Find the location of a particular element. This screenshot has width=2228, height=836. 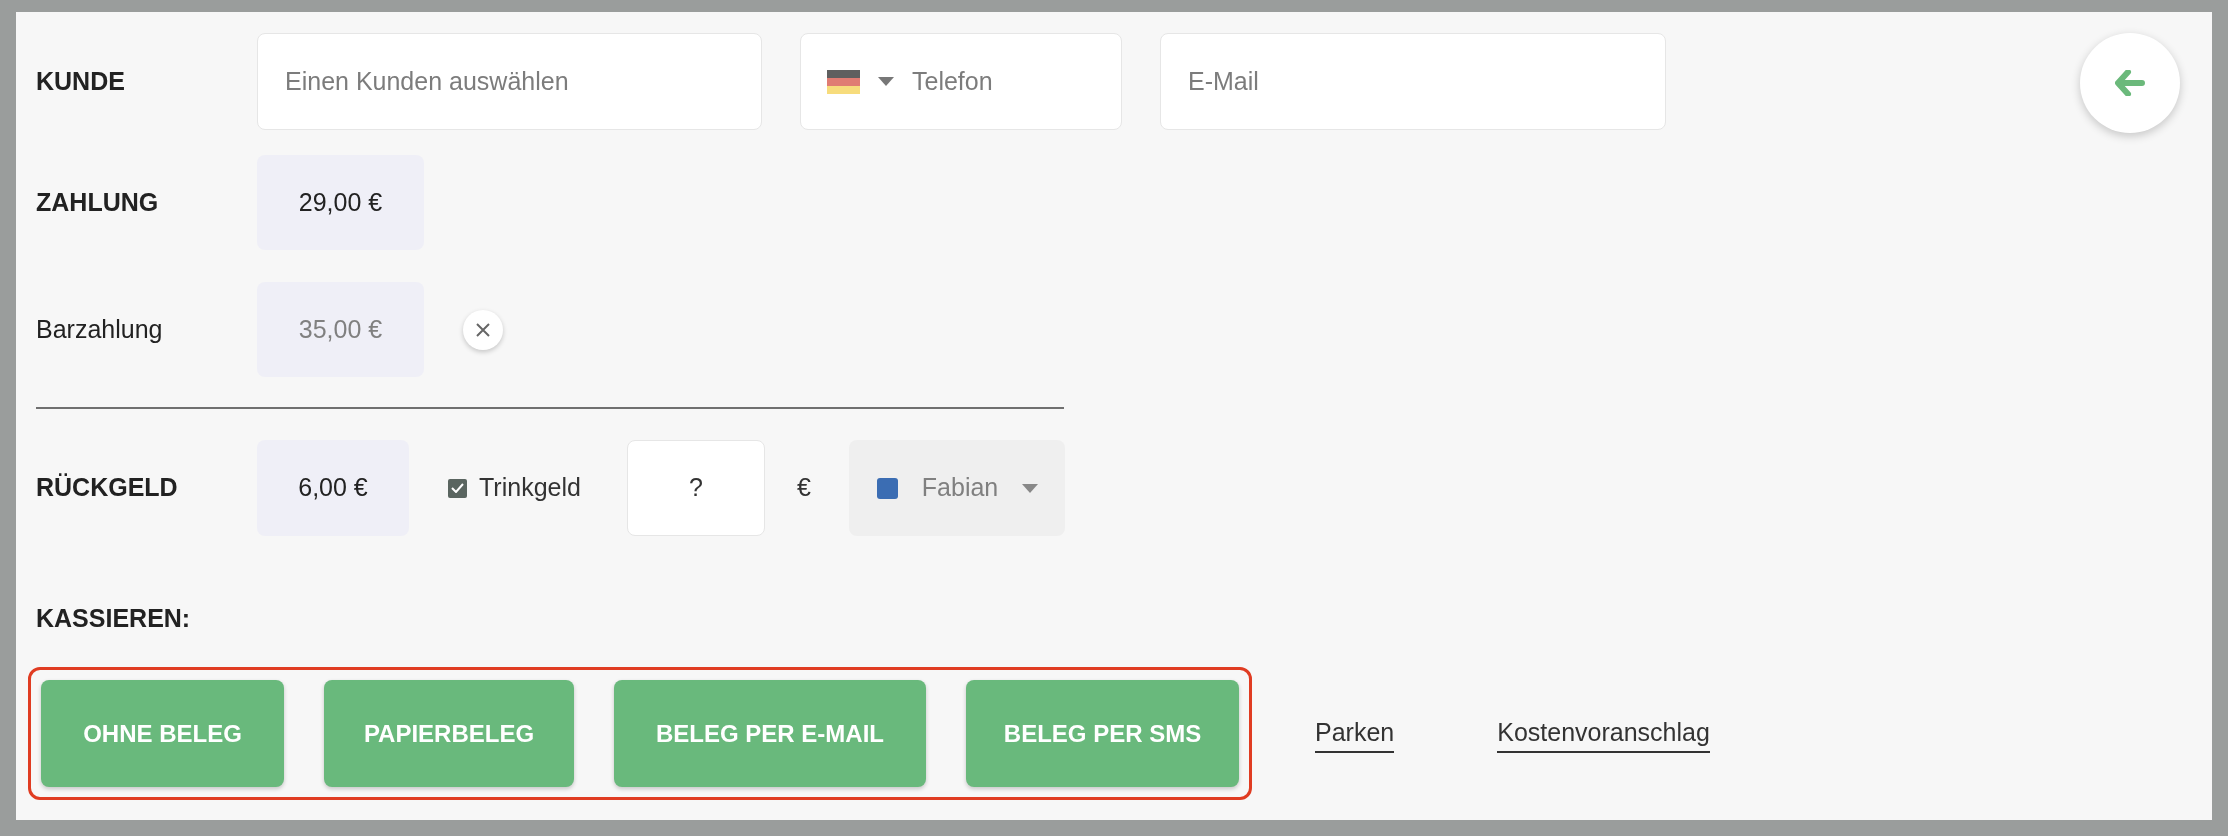

receipt-button: OHNE BELEG is located at coordinates (162, 733).